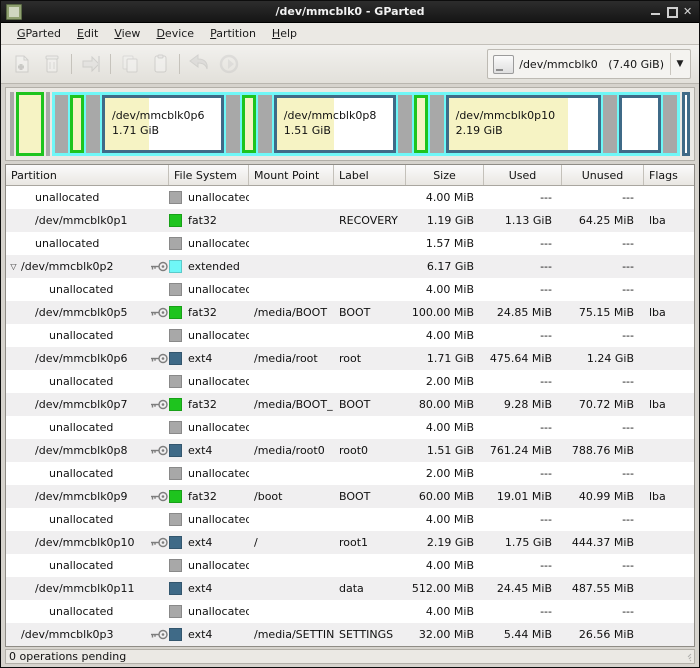 The height and width of the screenshot is (668, 700). What do you see at coordinates (603, 175) in the screenshot?
I see `column-header-unused: Unused` at bounding box center [603, 175].